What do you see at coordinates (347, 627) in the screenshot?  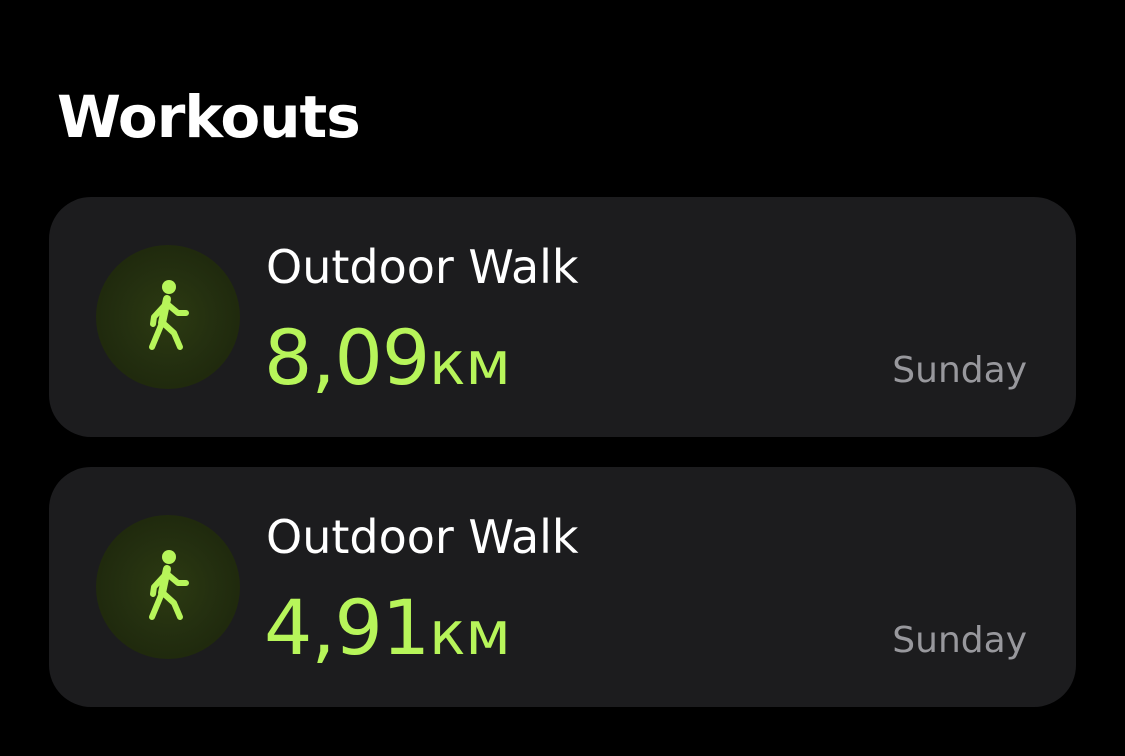 I see `distance-value: 4,91` at bounding box center [347, 627].